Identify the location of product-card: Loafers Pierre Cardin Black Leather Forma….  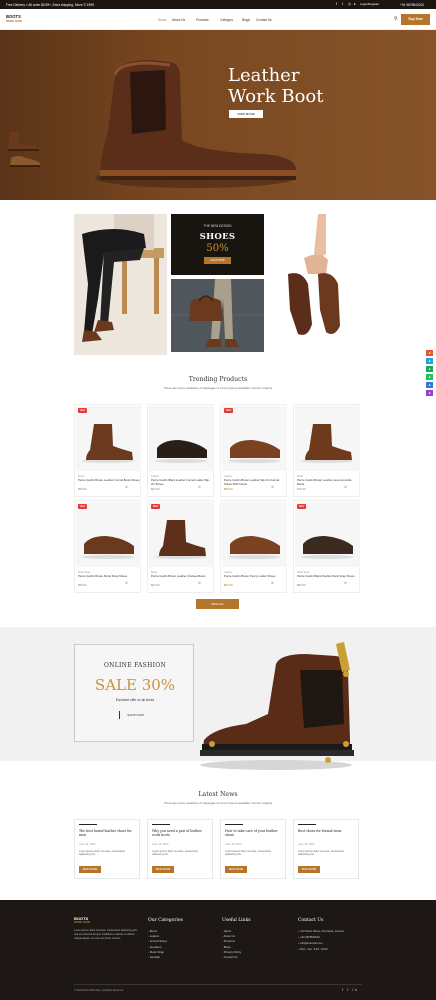
(180, 450).